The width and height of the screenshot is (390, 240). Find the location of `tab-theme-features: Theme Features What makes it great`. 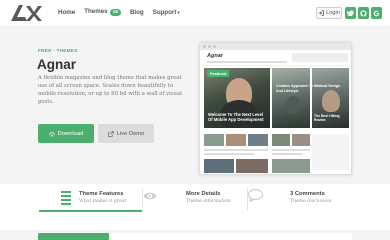

tab-theme-features: Theme Features What makes it great is located at coordinates (90, 199).